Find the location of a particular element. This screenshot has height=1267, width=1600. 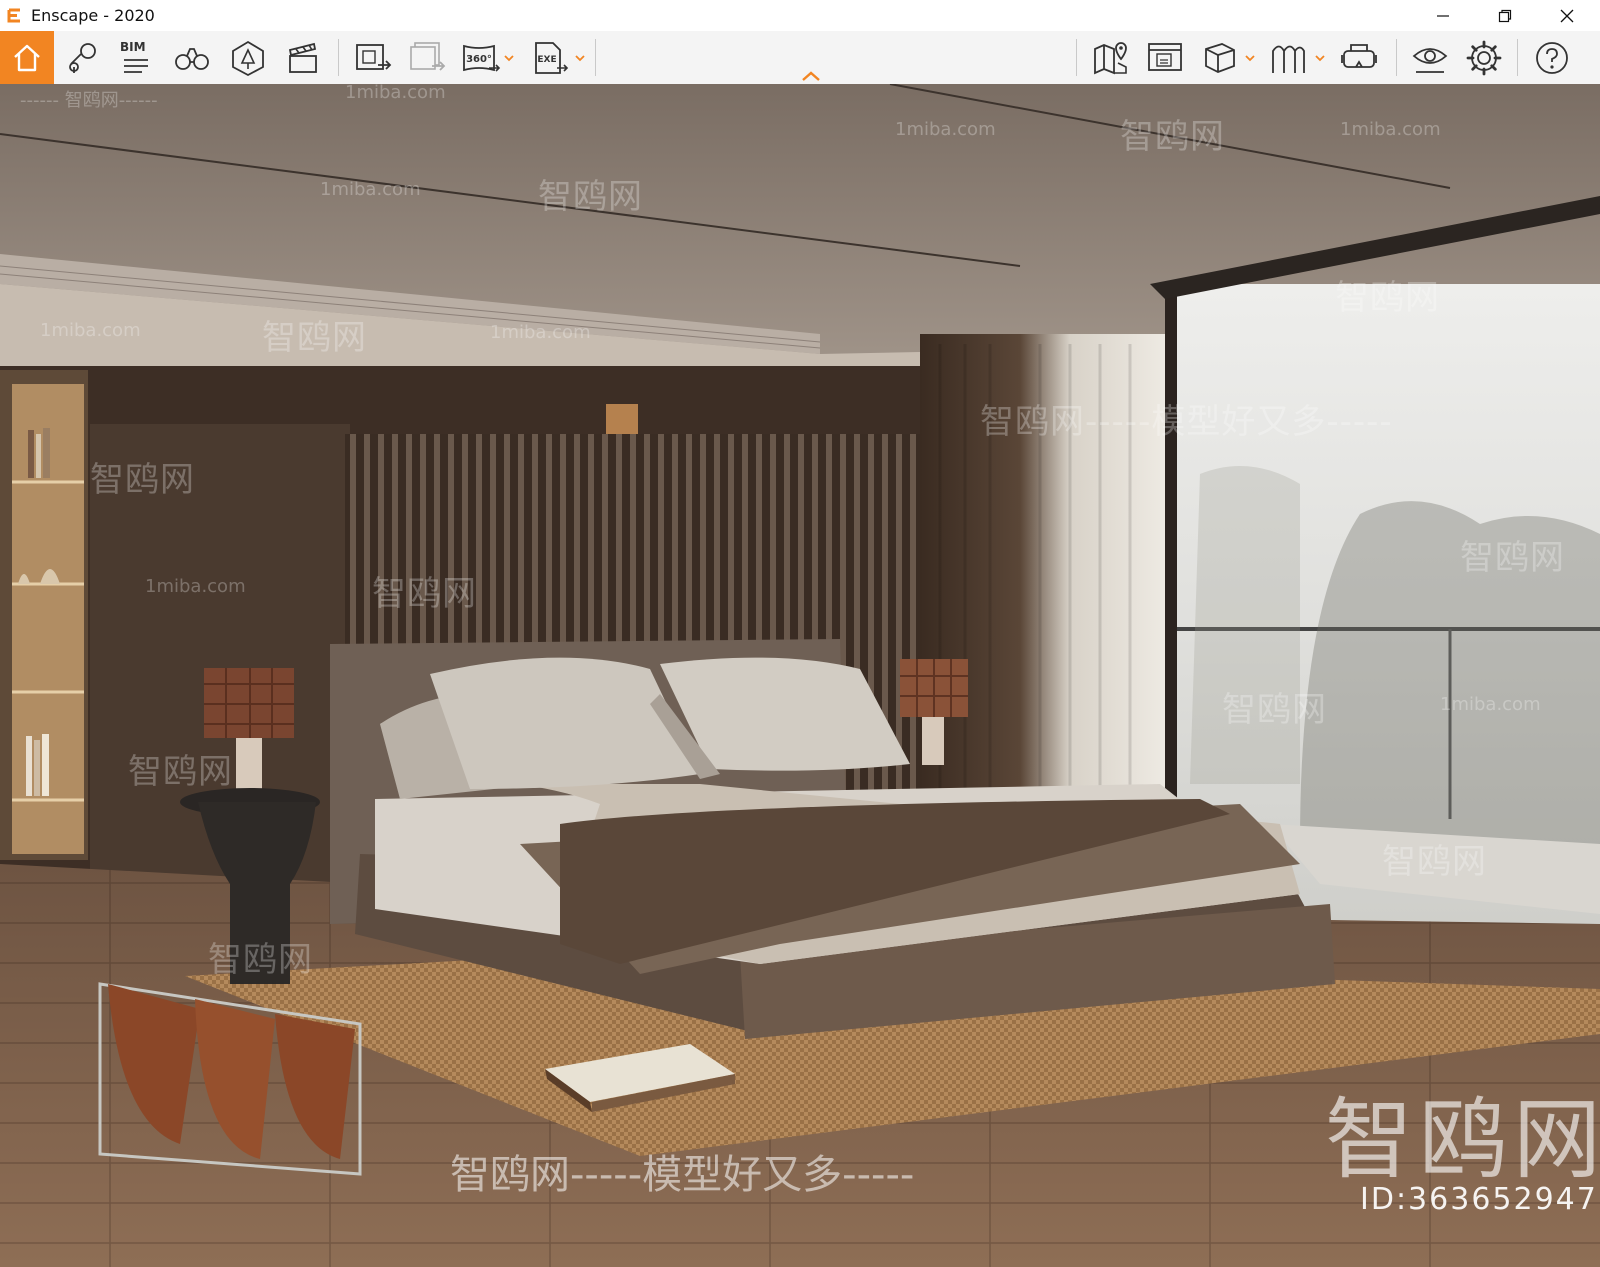

asset-library-icon is located at coordinates (248, 58).